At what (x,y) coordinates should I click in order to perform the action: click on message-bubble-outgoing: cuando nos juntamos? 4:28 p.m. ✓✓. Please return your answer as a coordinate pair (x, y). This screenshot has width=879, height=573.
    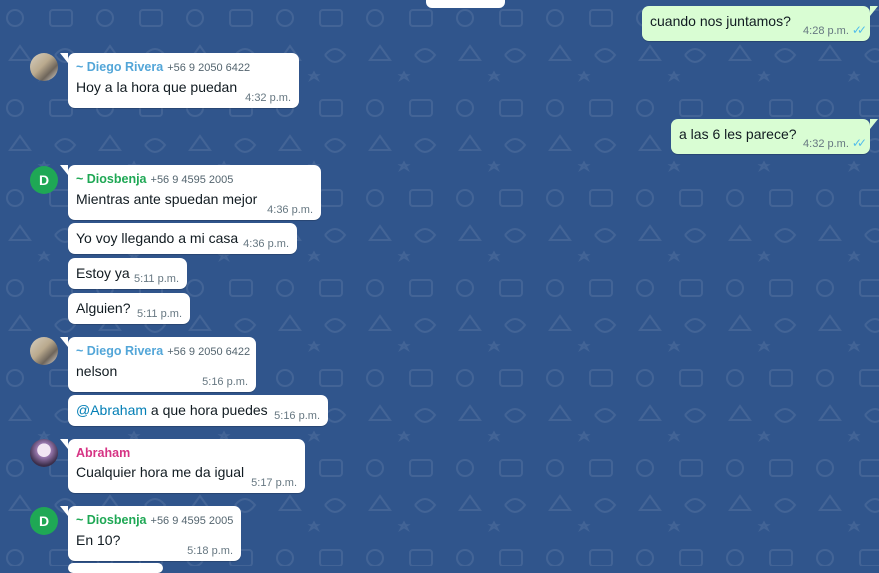
    Looking at the image, I should click on (760, 23).